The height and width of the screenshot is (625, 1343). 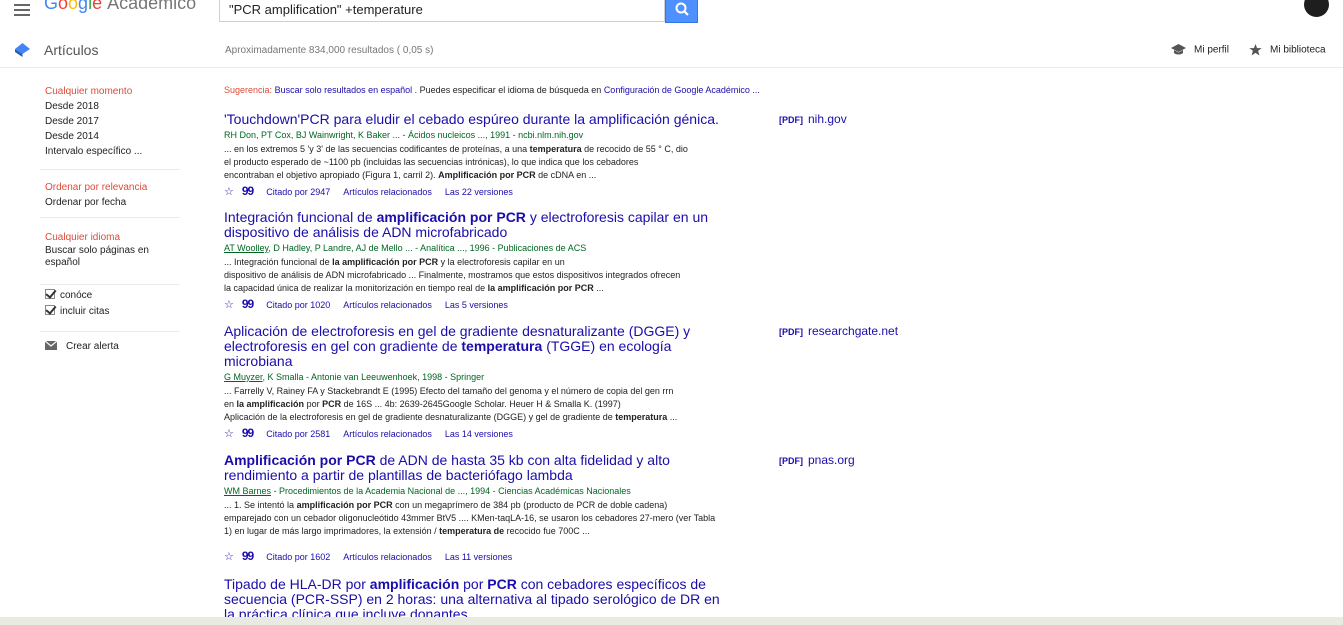 I want to click on filter-any-time: Cualquier momento, so click(x=112, y=91).